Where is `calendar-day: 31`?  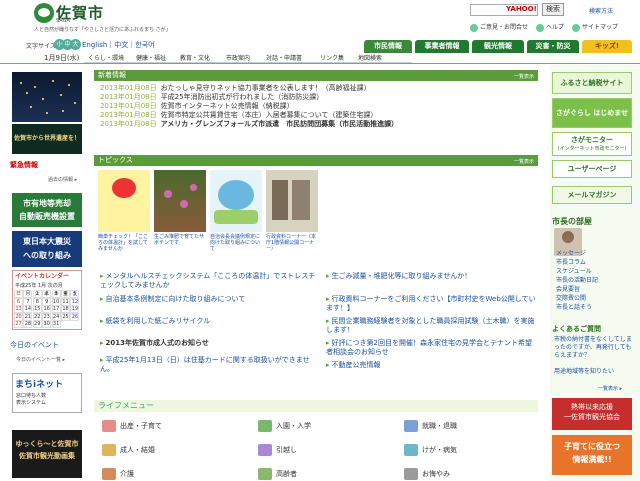
calendar-day: 31 is located at coordinates (56, 324).